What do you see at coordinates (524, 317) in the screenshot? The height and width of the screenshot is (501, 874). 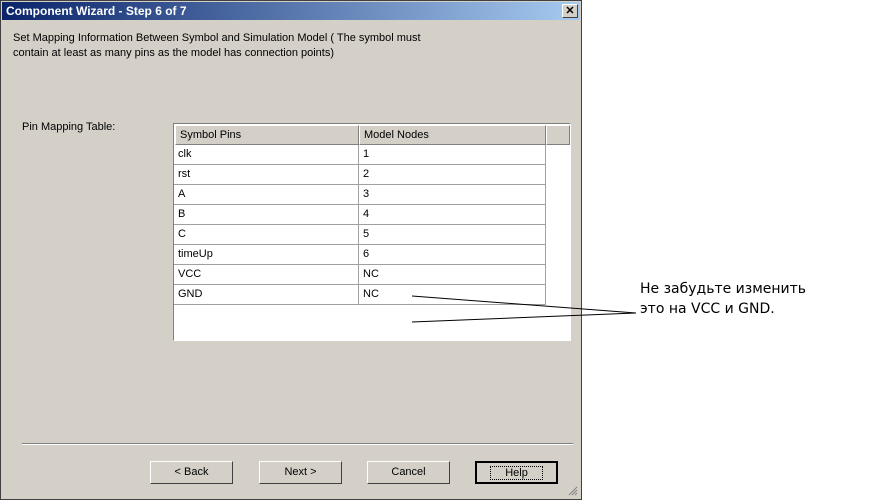 I see `pointer-line-gnd` at bounding box center [524, 317].